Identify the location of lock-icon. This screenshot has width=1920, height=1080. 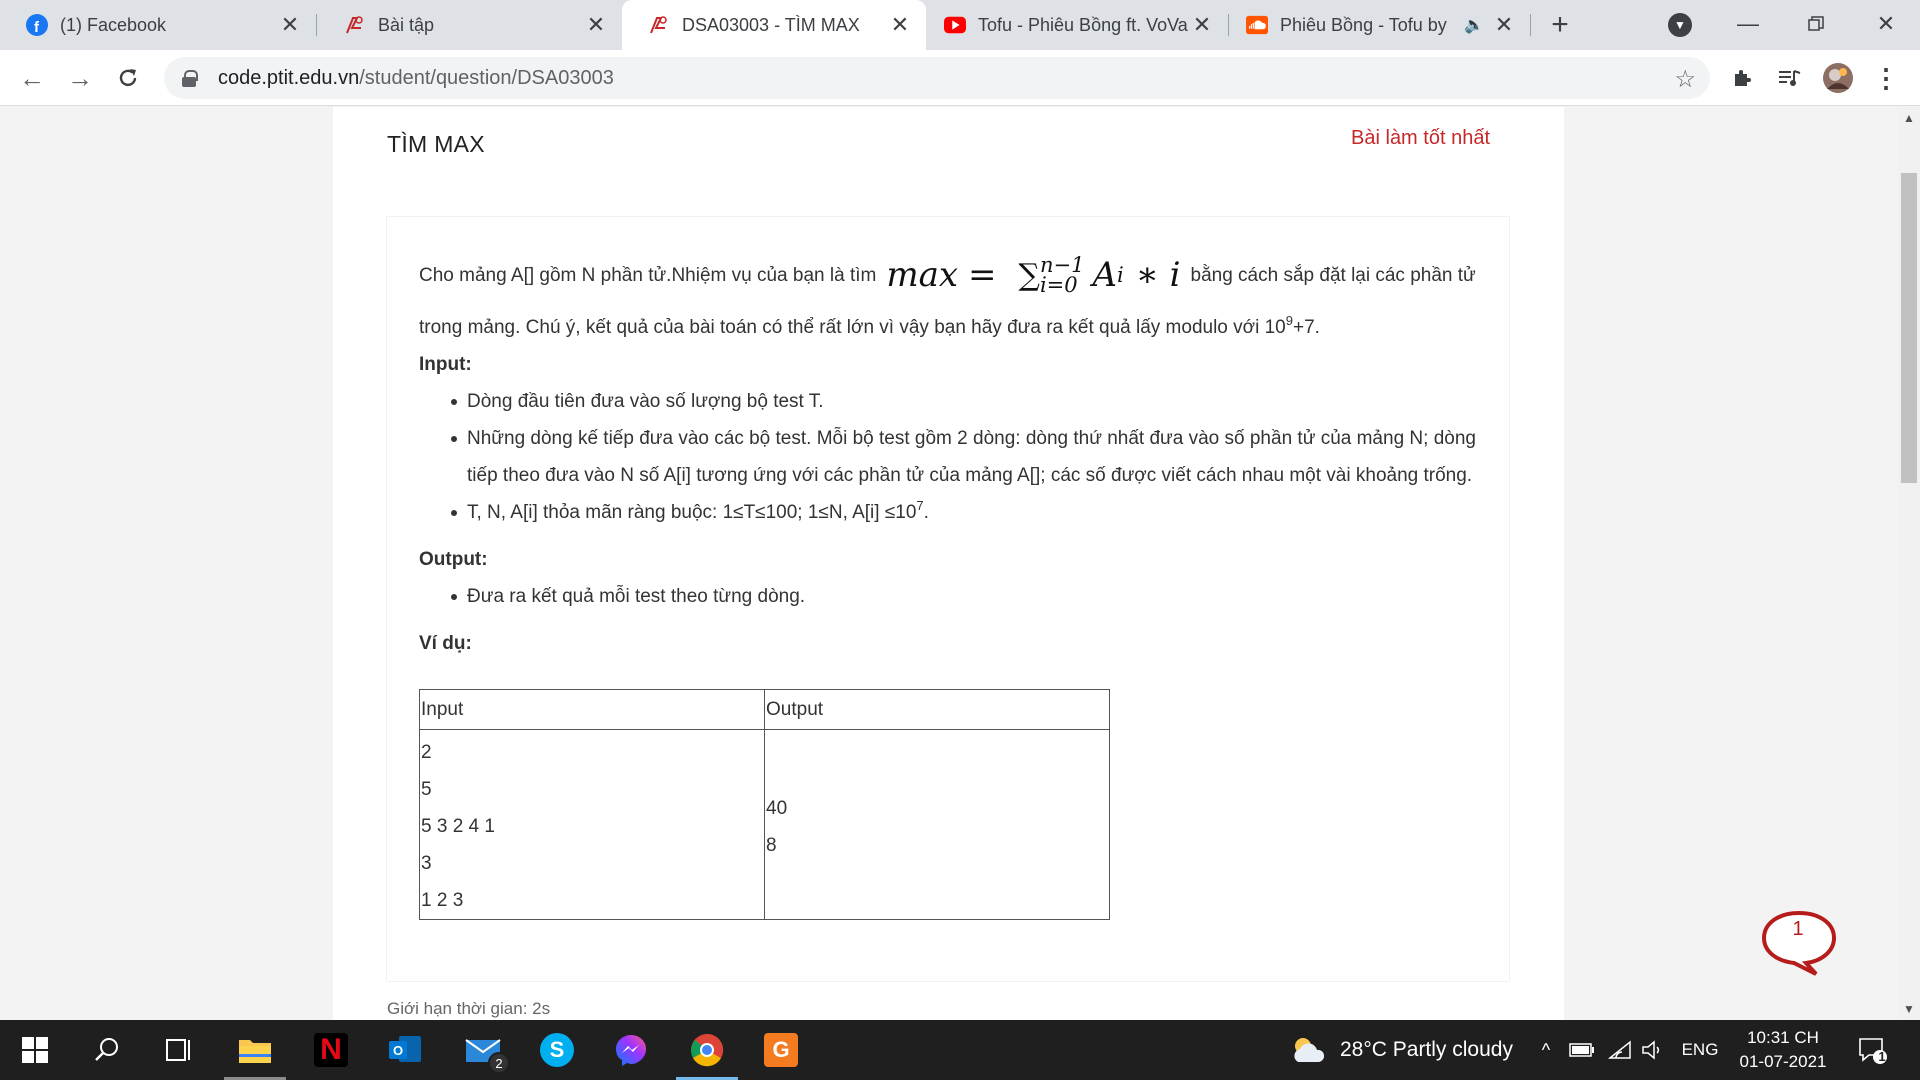
(190, 78).